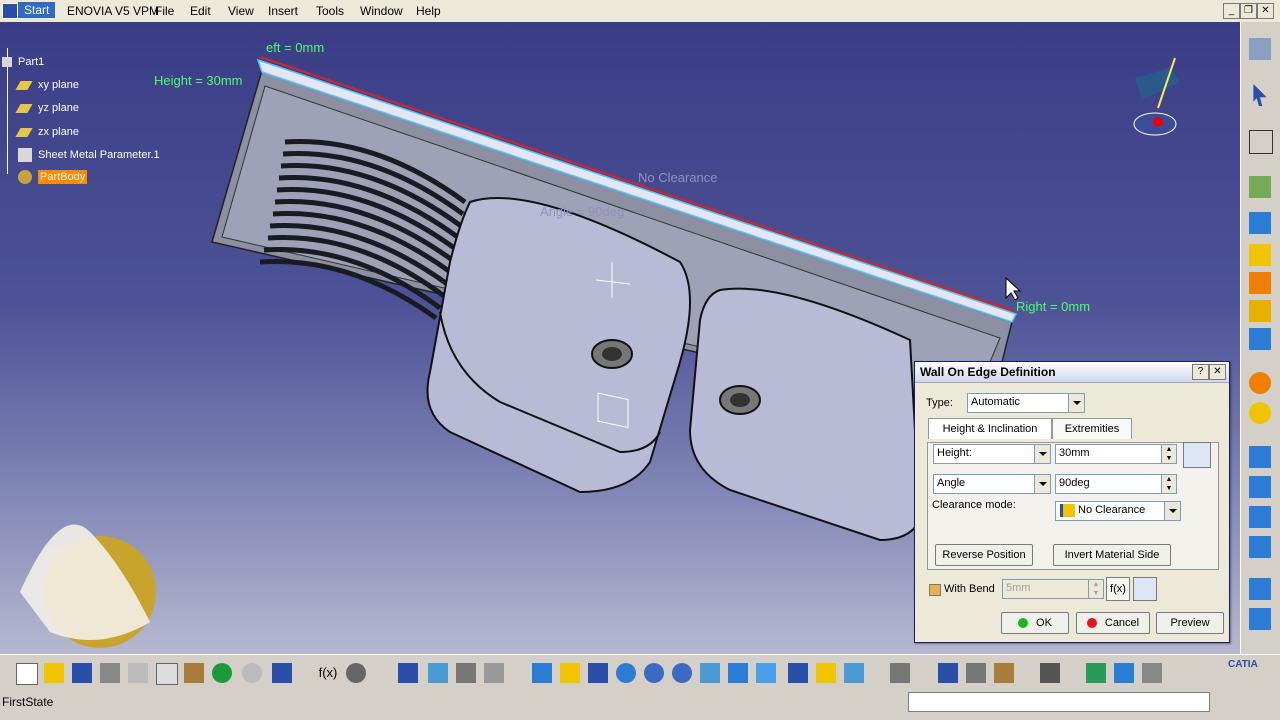 This screenshot has width=1280, height=720. What do you see at coordinates (1116, 454) in the screenshot?
I see `height-input: 30mm ▲ ▼` at bounding box center [1116, 454].